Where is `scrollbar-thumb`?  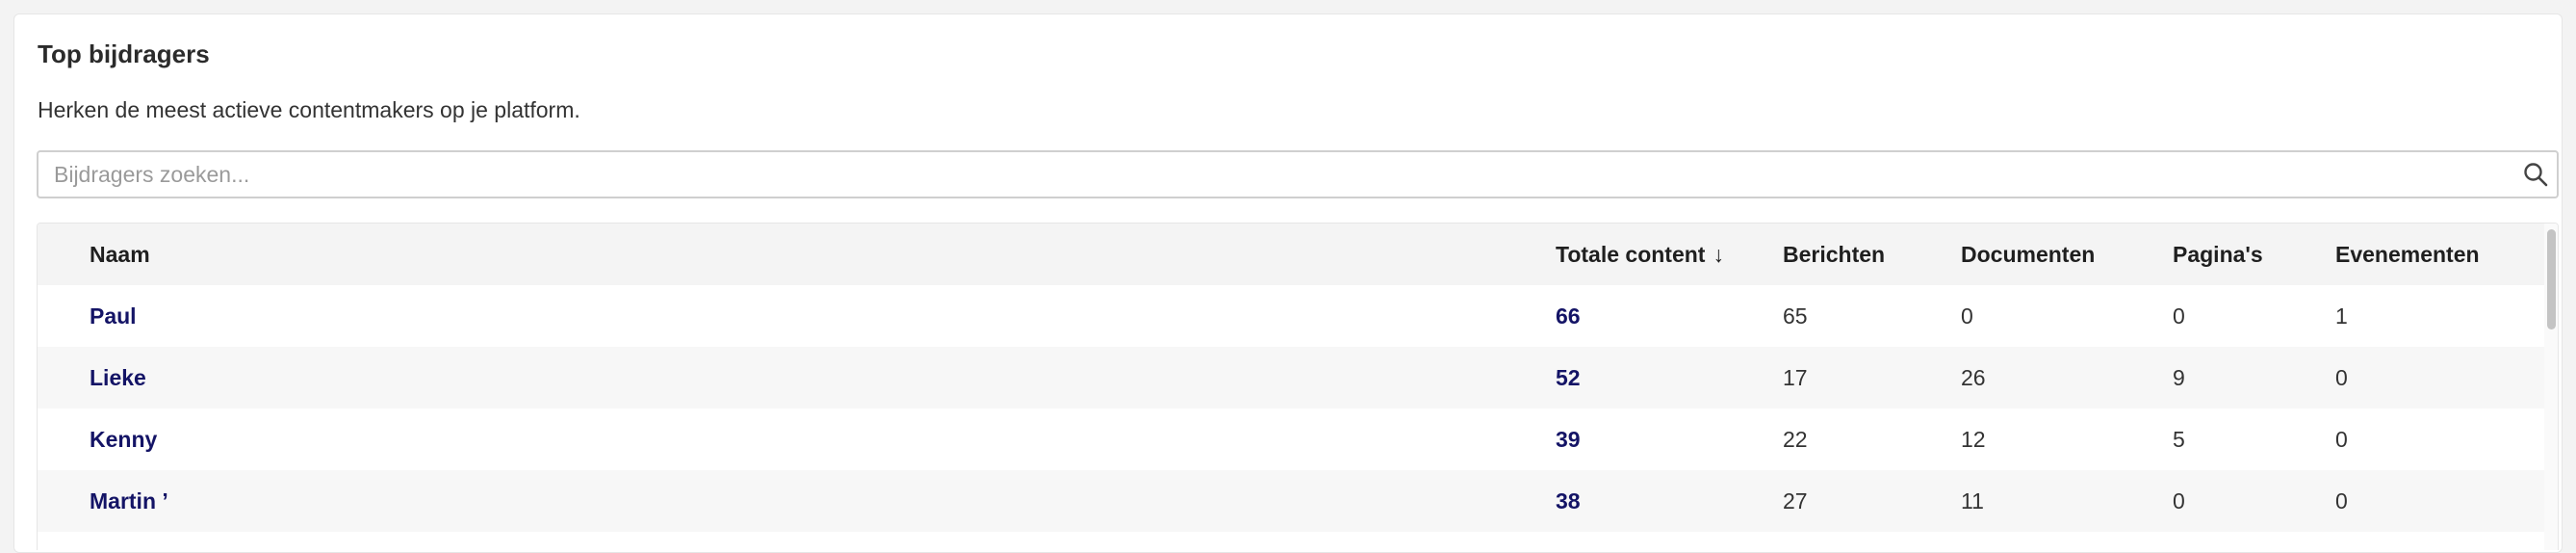 scrollbar-thumb is located at coordinates (2552, 279).